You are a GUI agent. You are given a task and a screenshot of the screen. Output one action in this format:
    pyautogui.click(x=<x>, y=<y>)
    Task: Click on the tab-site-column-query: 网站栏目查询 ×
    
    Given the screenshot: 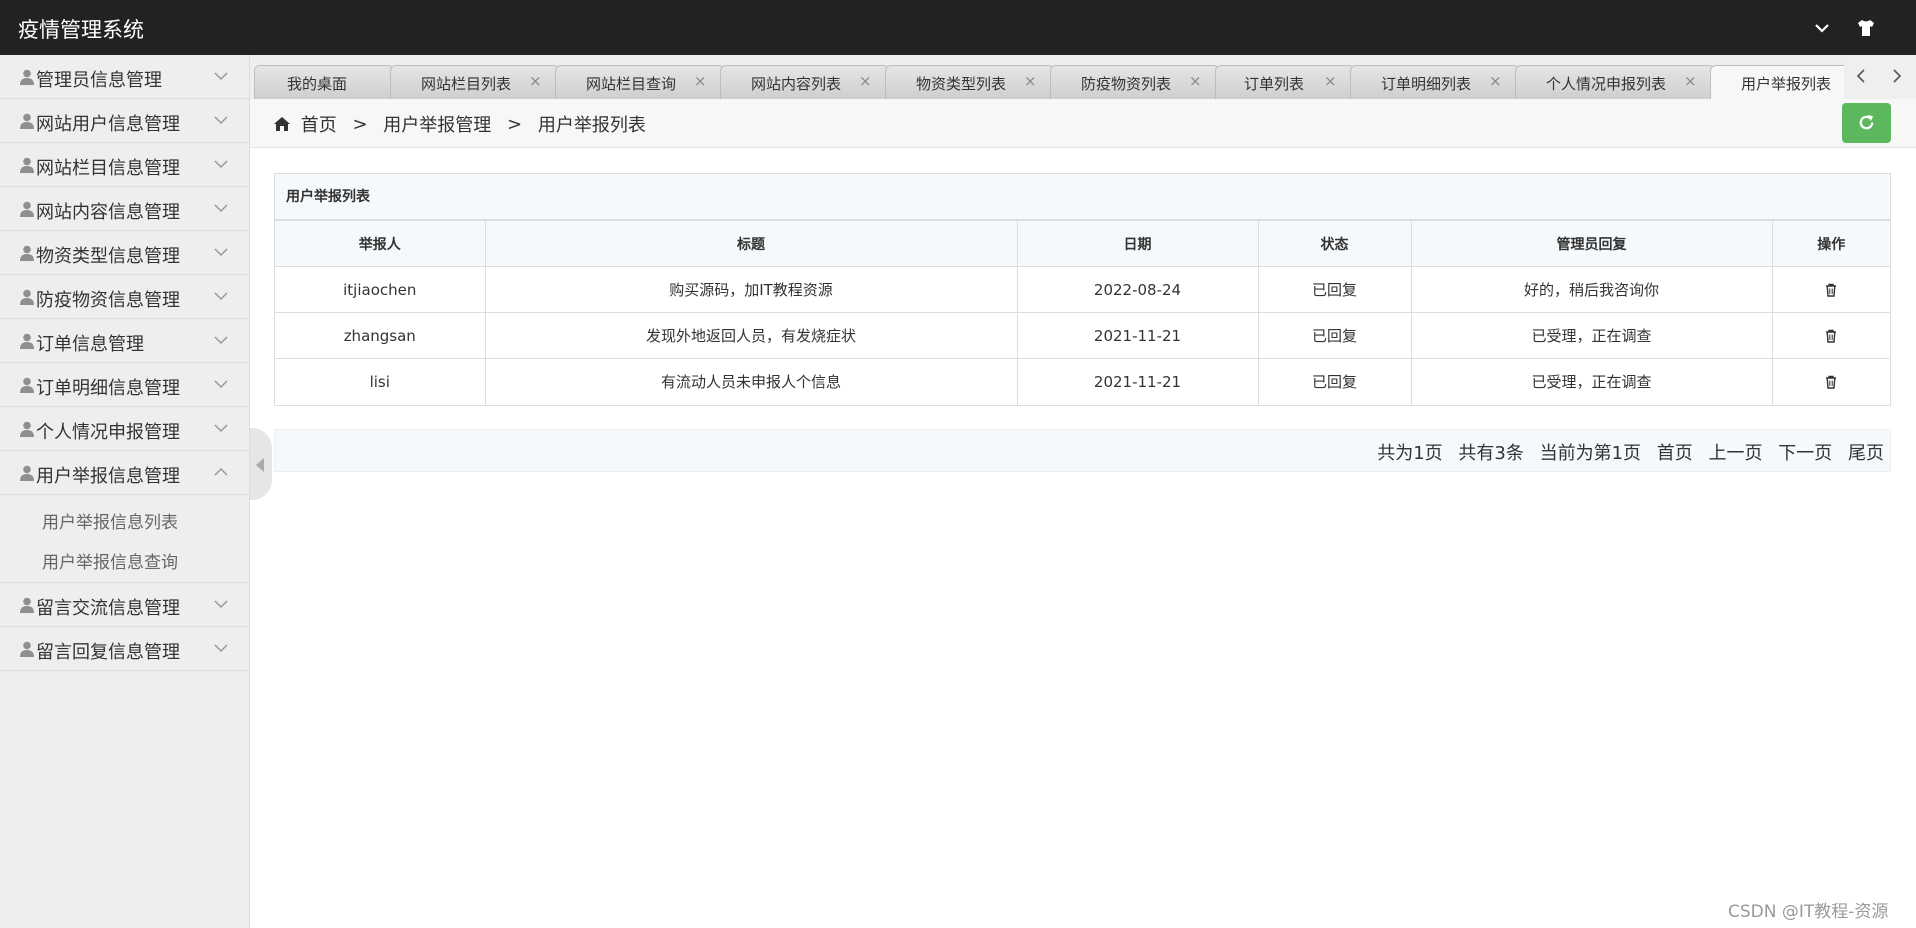 What is the action you would take?
    pyautogui.click(x=640, y=82)
    